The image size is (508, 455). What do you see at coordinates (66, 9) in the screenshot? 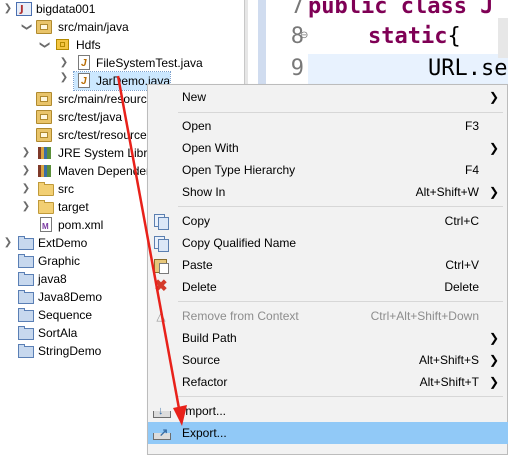
I see `tree-item-label: bigdata001` at bounding box center [66, 9].